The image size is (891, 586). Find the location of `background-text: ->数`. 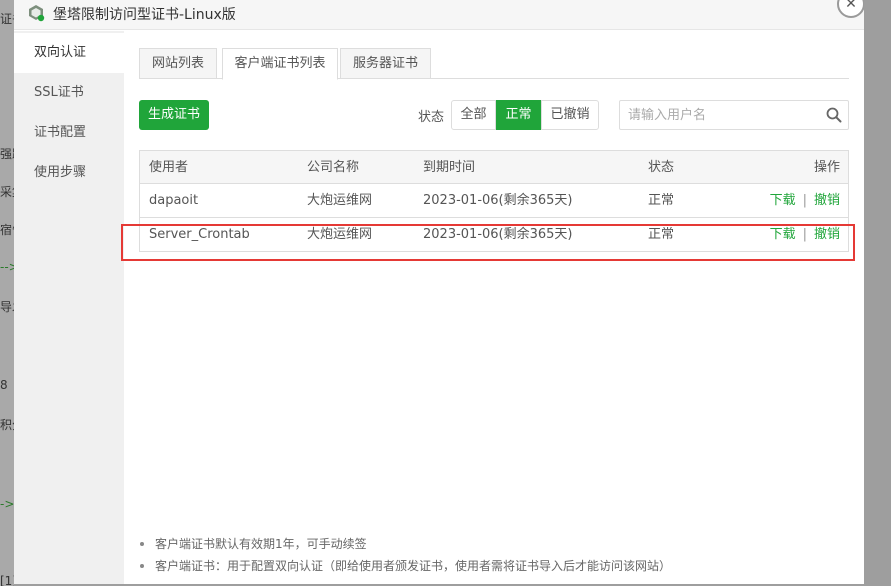

background-text: ->数 is located at coordinates (7, 504).